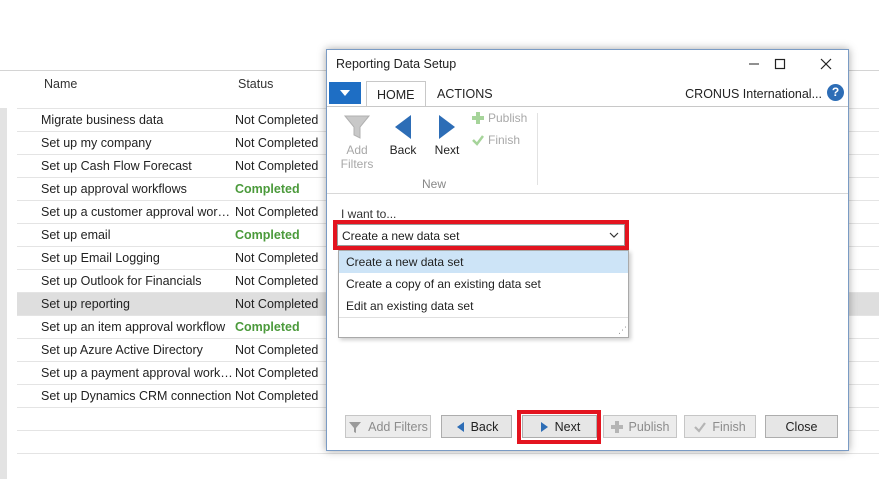 Image resolution: width=879 pixels, height=479 pixels. I want to click on ribbon-finish-label: Finish, so click(504, 140).